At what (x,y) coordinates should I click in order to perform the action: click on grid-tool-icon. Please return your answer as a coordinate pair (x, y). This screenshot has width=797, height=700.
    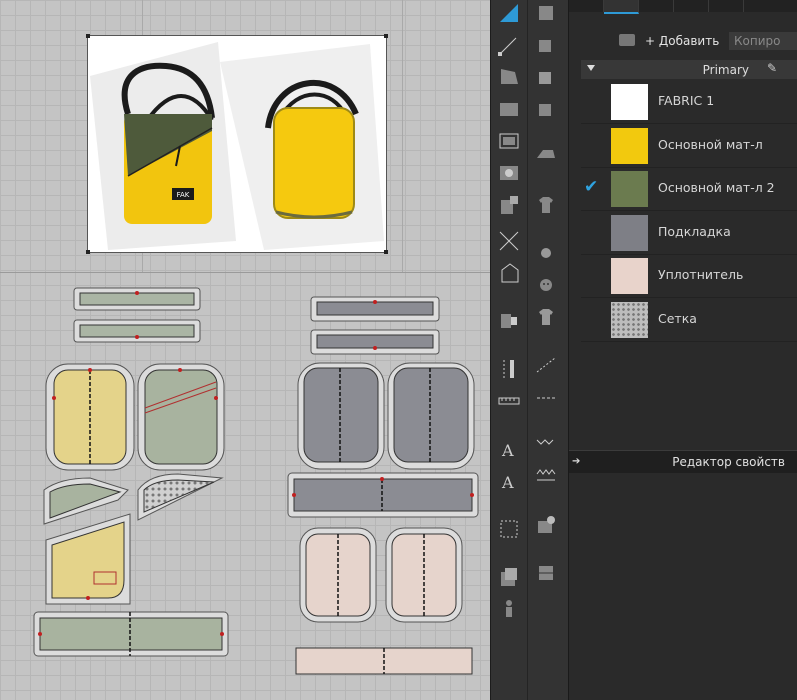
    Looking at the image, I should click on (509, 529).